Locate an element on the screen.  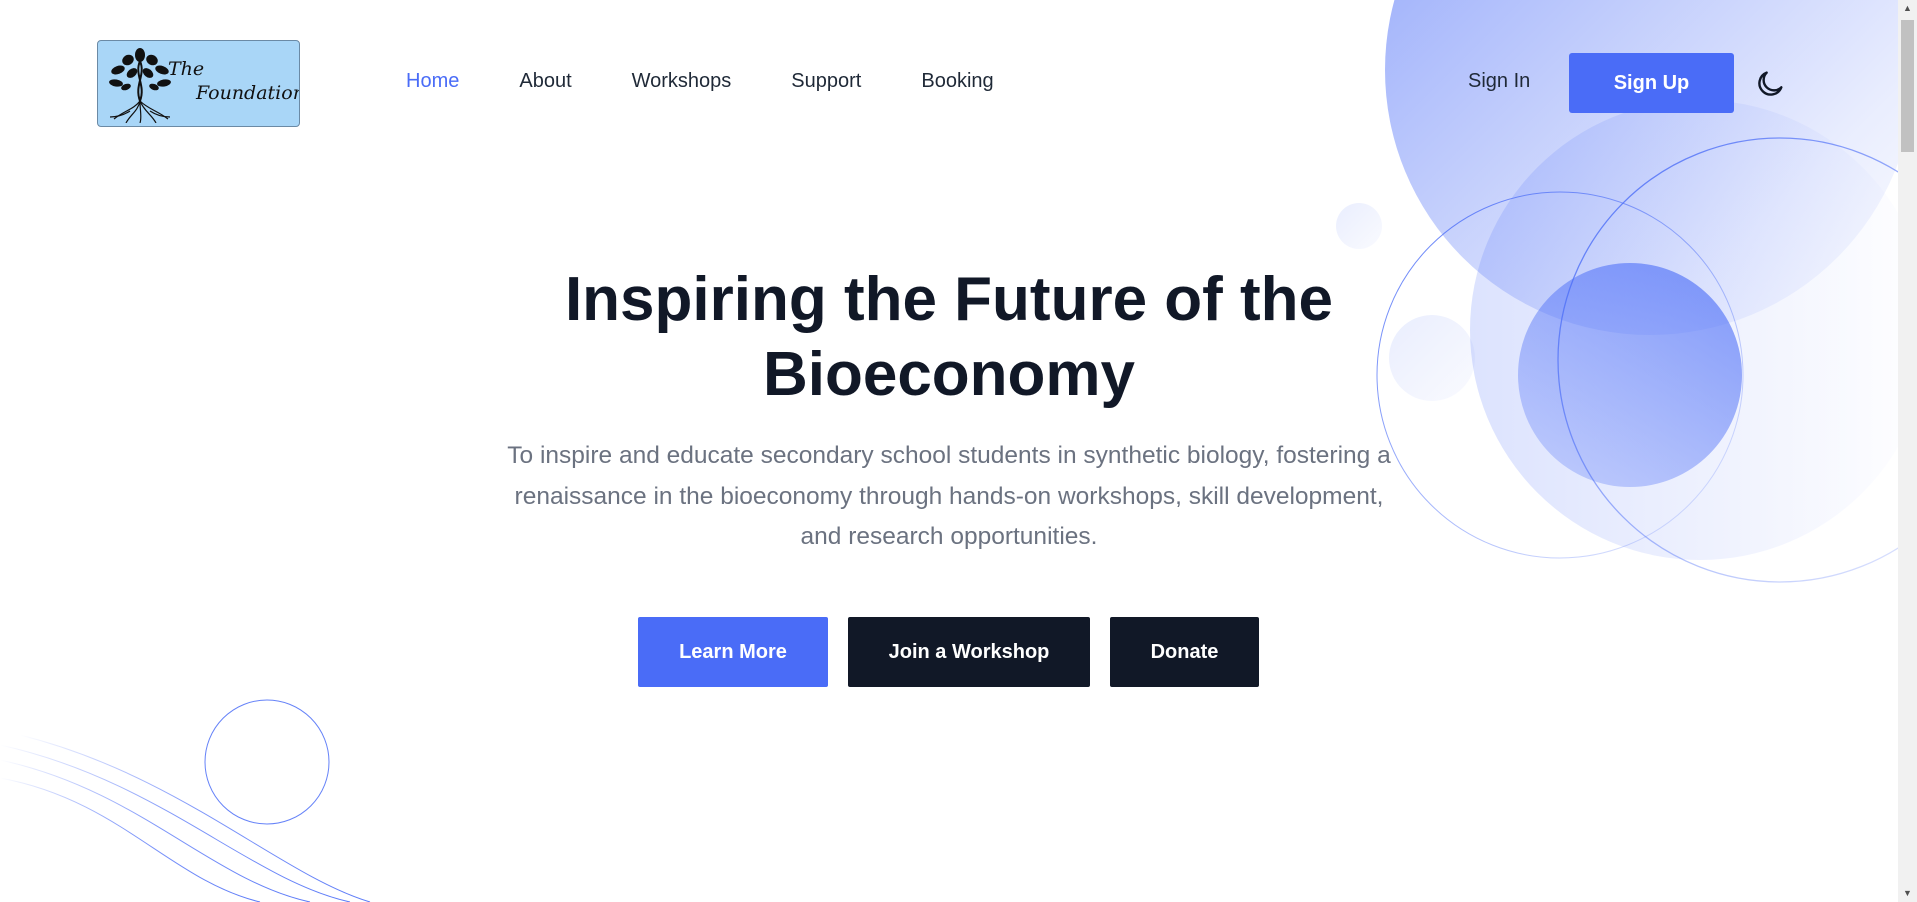
nav-item-support: Support is located at coordinates (826, 81).